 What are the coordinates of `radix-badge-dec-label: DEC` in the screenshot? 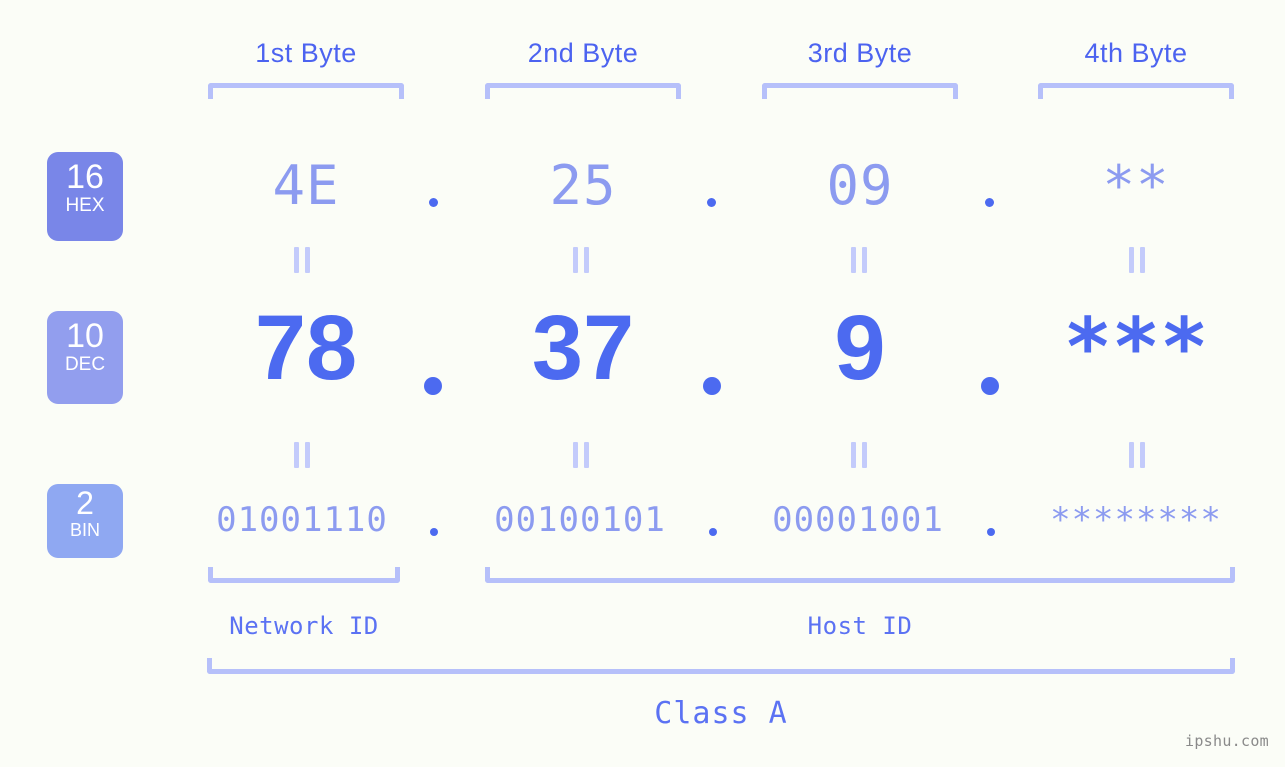 It's located at (85, 364).